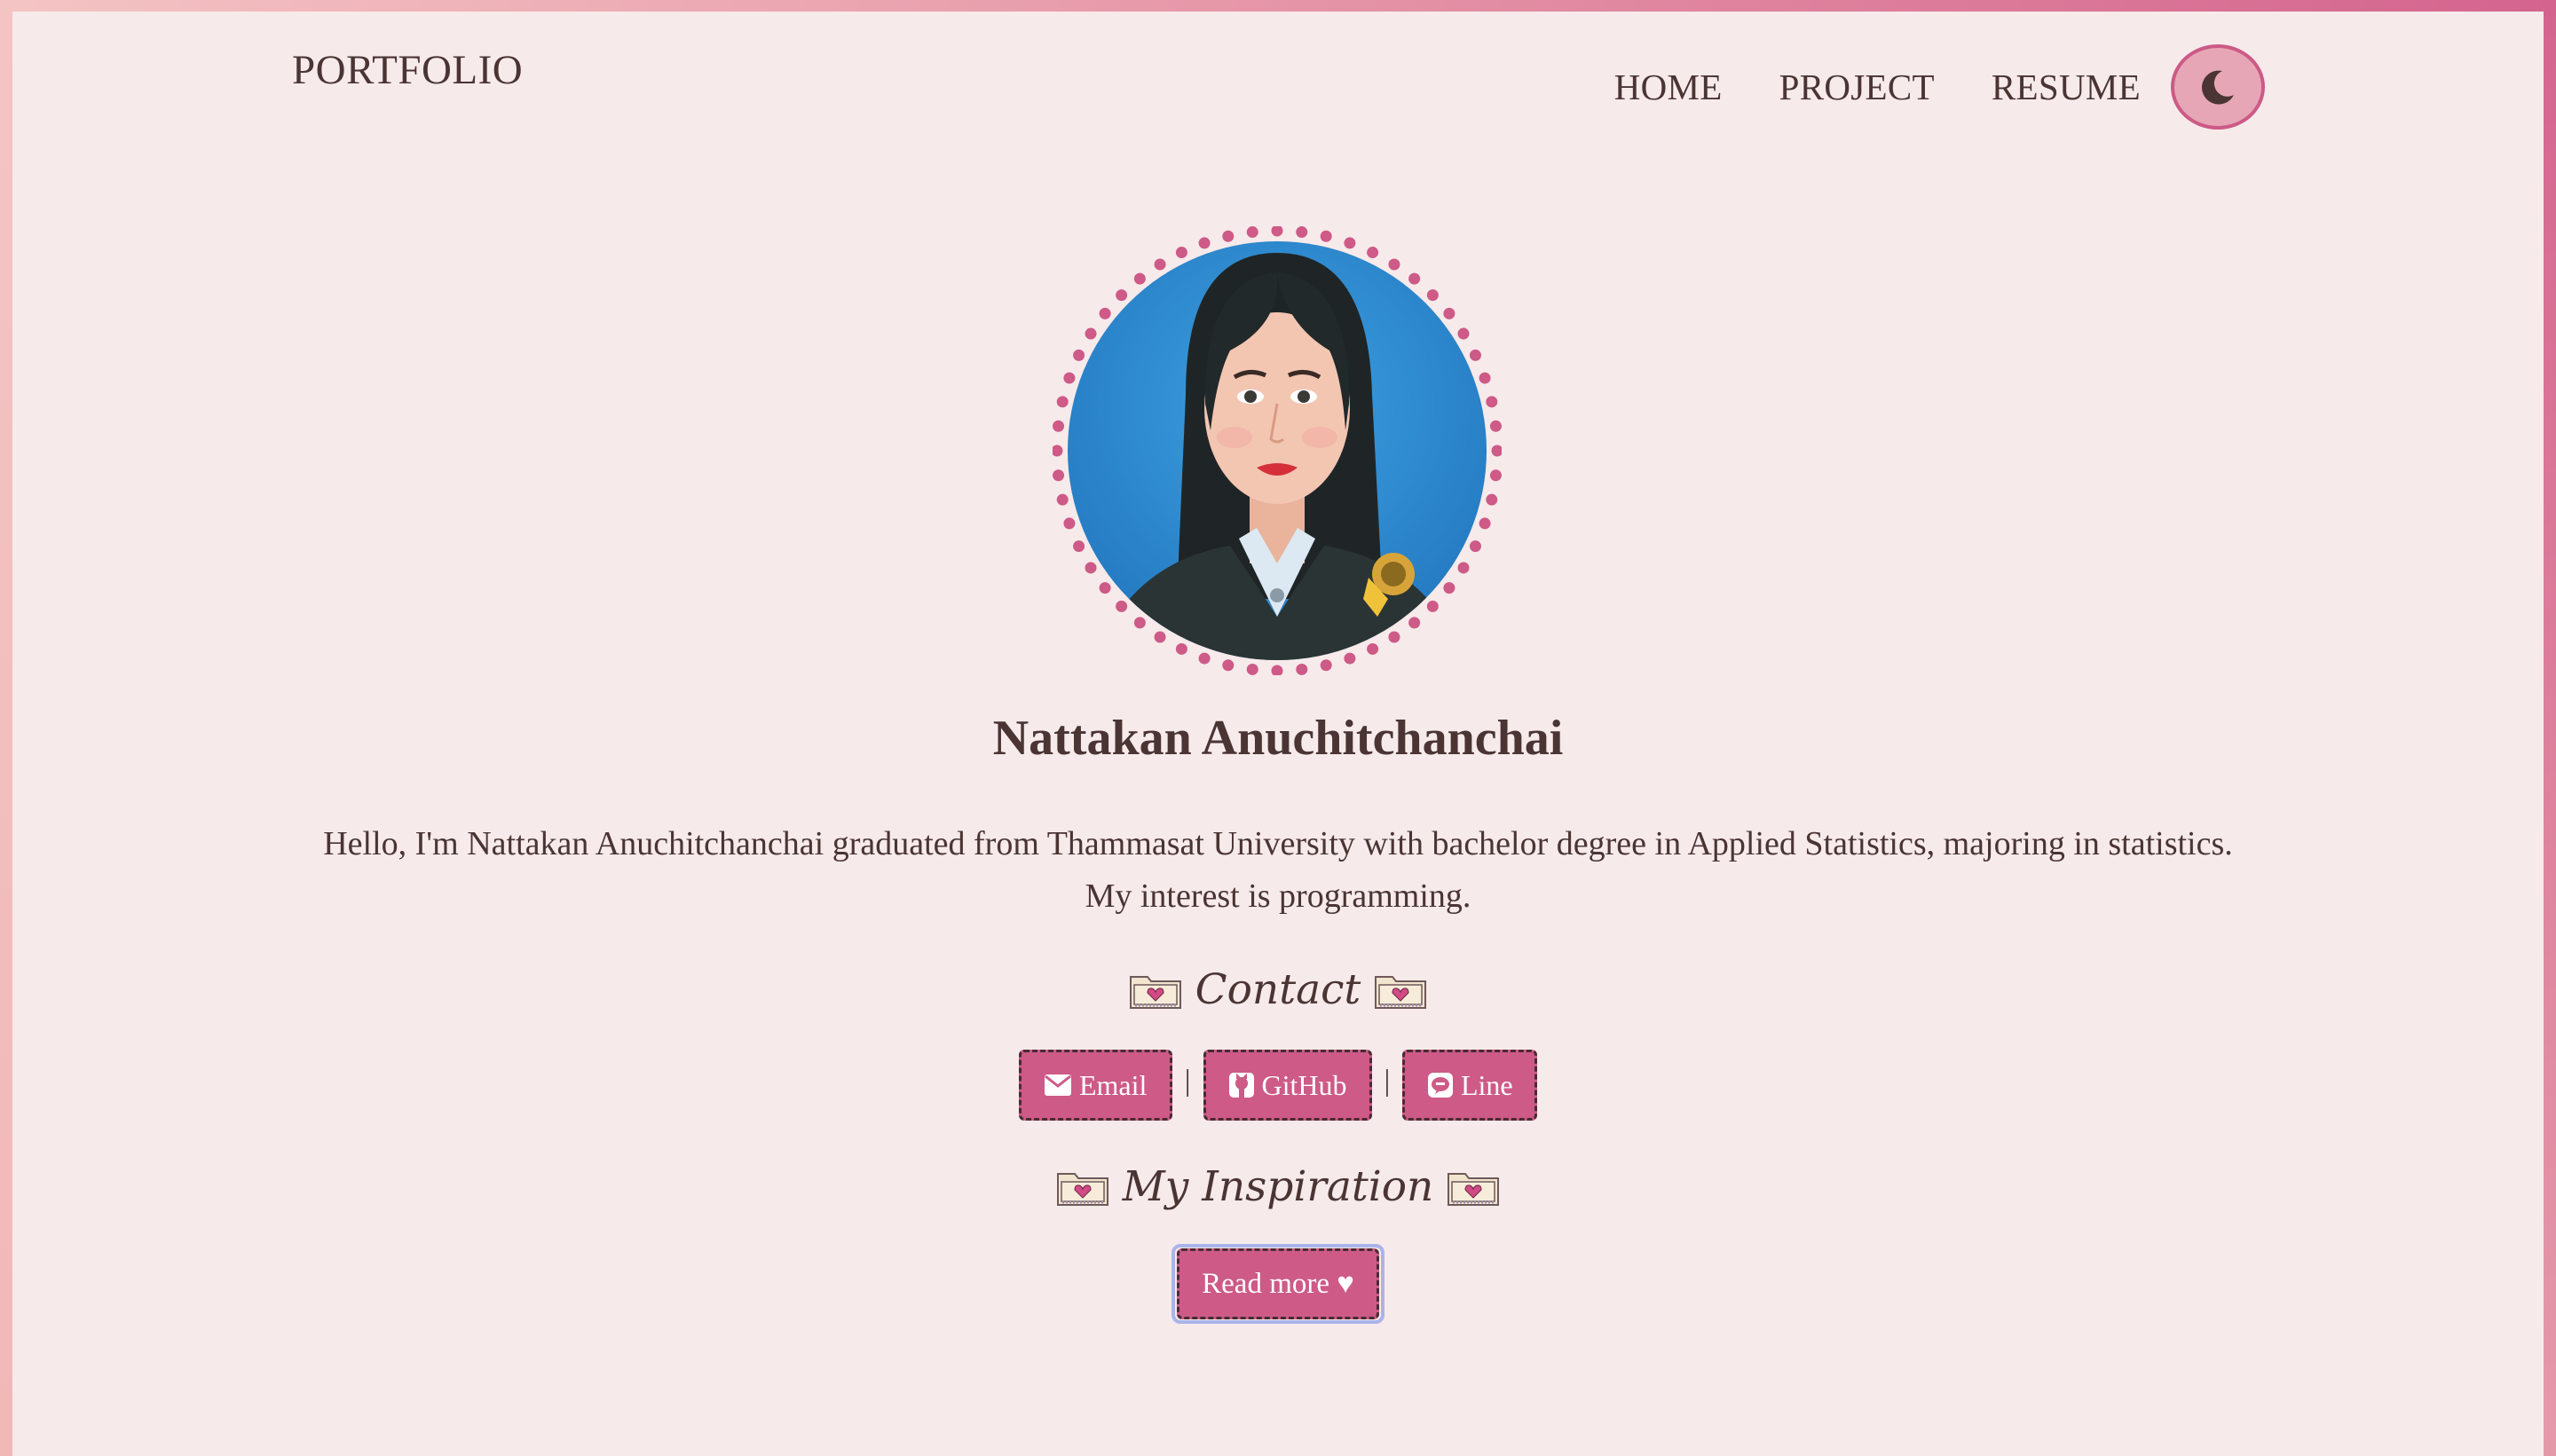 The height and width of the screenshot is (1456, 2556). I want to click on read-more-focus-ring: Read more ♥, so click(1278, 1284).